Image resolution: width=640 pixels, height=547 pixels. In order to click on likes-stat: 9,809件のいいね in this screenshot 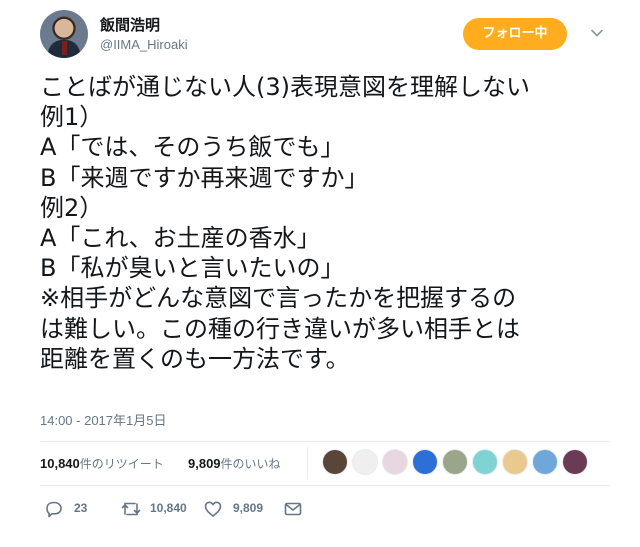, I will do `click(234, 463)`.